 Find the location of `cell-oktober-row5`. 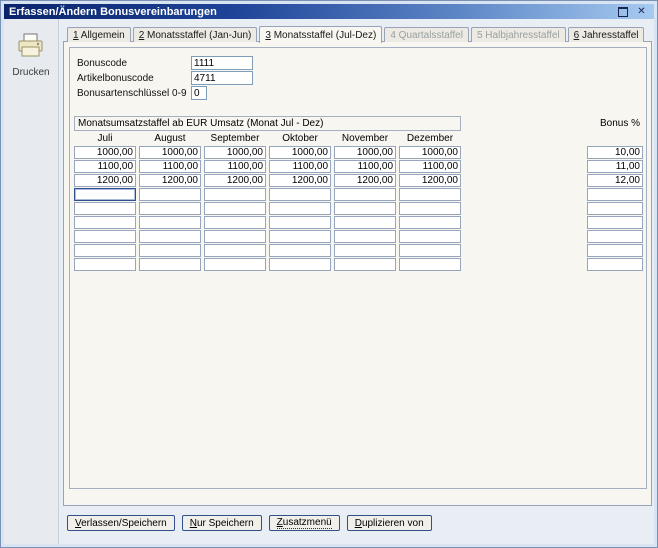

cell-oktober-row5 is located at coordinates (300, 208).